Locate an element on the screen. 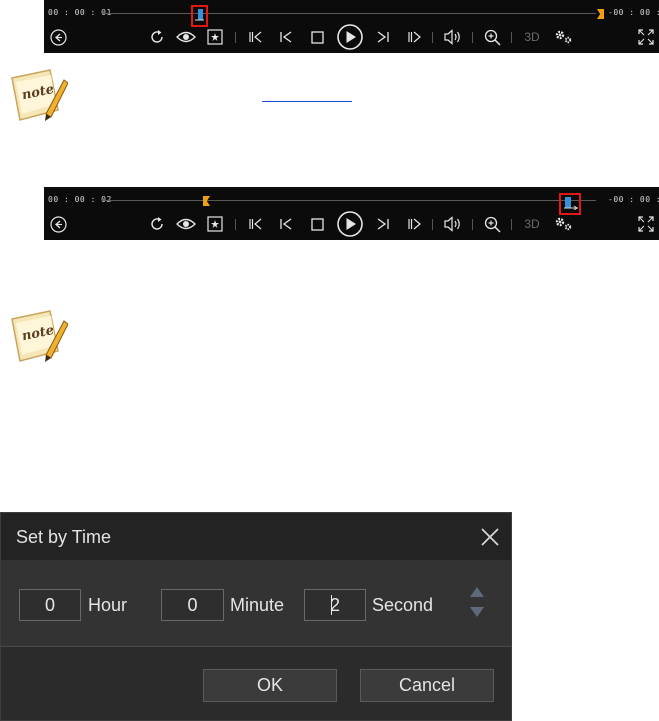 This screenshot has height=721, width=659. player-bar-top: 00 : 00 : 01 -00 : 00 : 10 is located at coordinates (351, 26).